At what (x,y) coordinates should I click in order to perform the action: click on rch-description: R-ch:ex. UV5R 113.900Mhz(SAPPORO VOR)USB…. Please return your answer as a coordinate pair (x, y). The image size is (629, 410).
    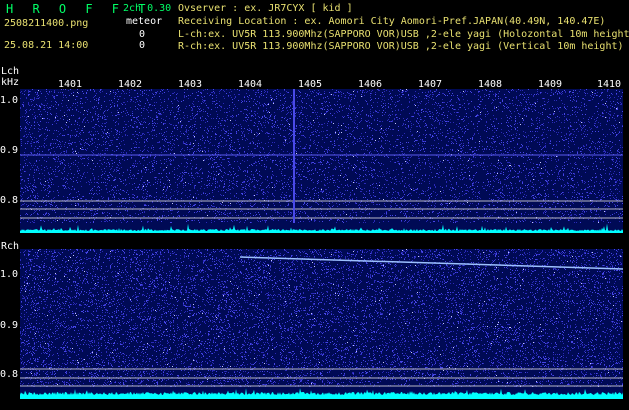
    Looking at the image, I should click on (401, 47).